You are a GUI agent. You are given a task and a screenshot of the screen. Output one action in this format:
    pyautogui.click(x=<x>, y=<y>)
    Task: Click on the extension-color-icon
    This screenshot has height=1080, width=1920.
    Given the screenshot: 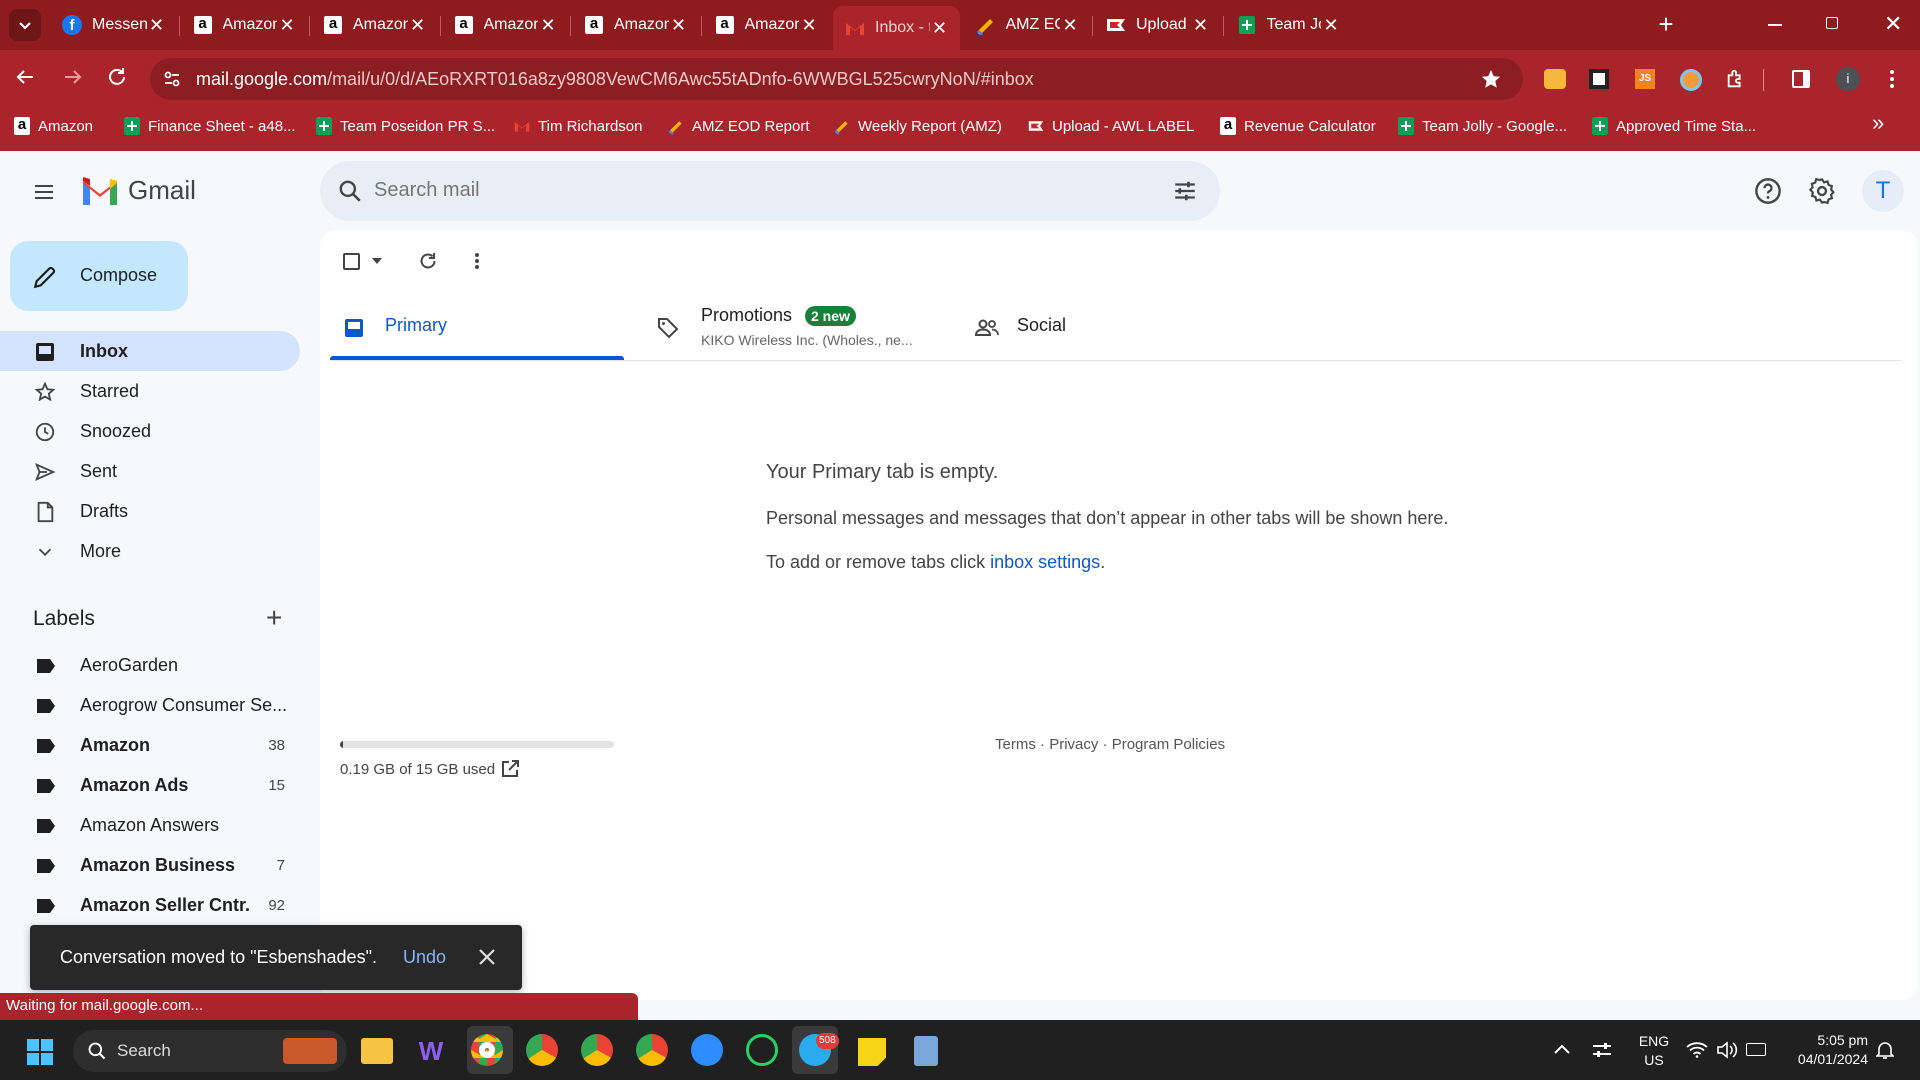 What is the action you would take?
    pyautogui.click(x=1691, y=80)
    